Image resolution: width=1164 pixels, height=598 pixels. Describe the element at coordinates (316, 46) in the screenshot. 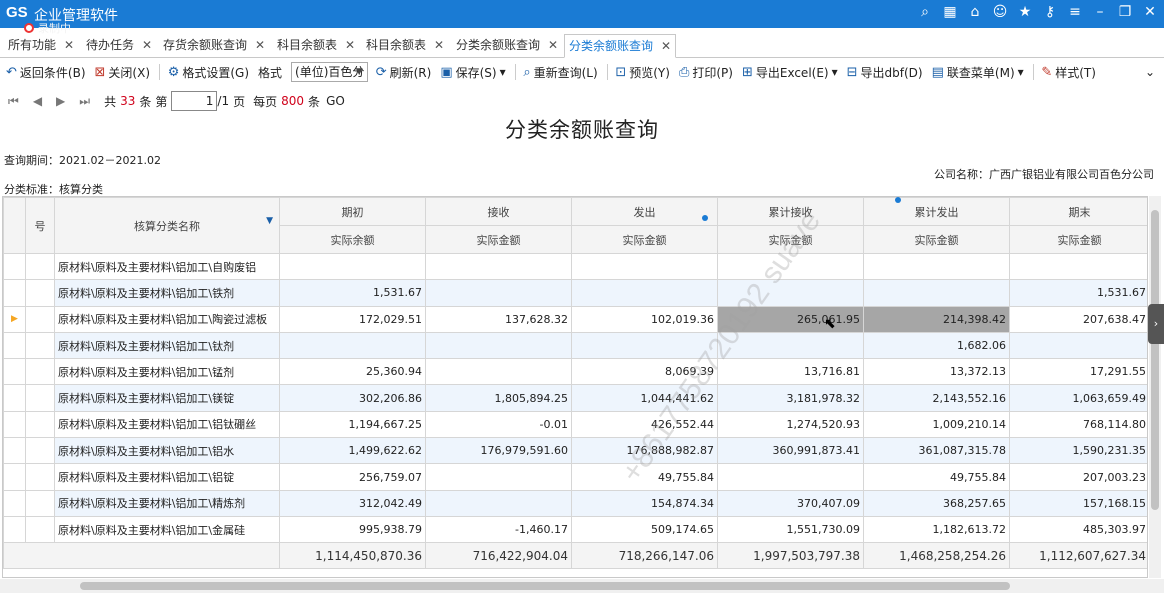

I see `tab-subject-balance-1: 科目余额表 ✕` at that location.